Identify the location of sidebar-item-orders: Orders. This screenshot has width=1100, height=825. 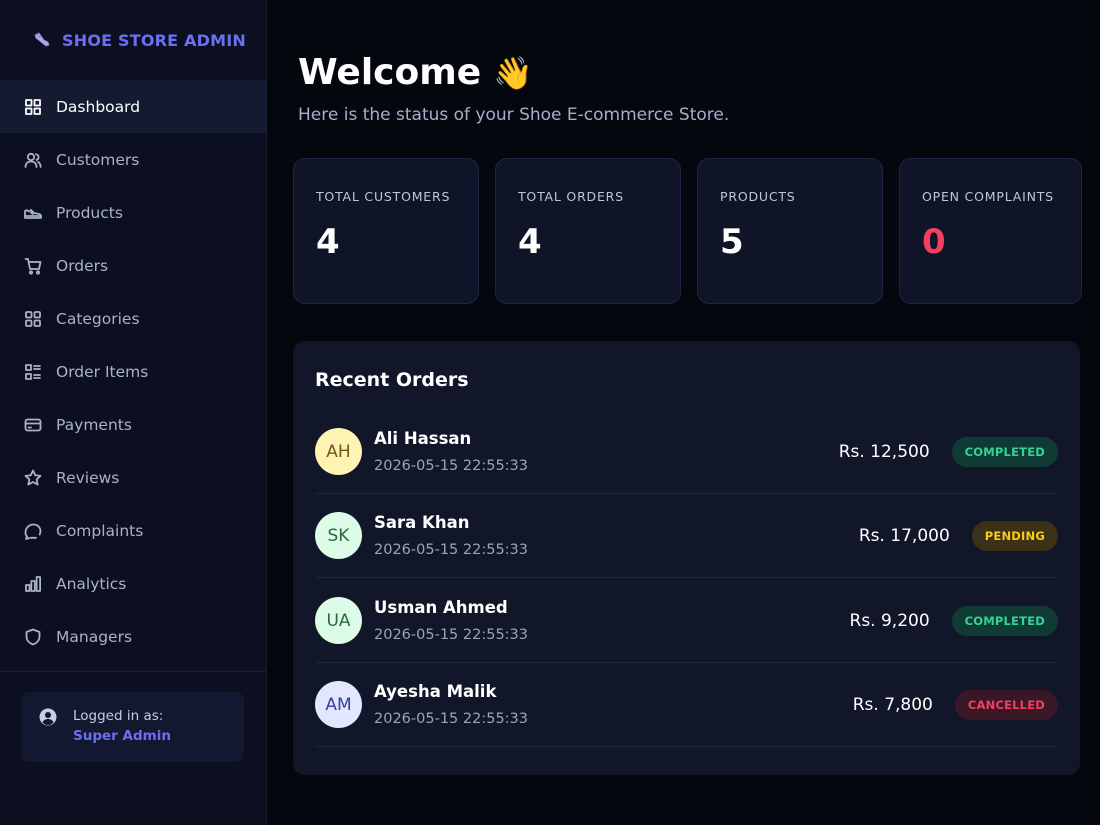
(133, 265).